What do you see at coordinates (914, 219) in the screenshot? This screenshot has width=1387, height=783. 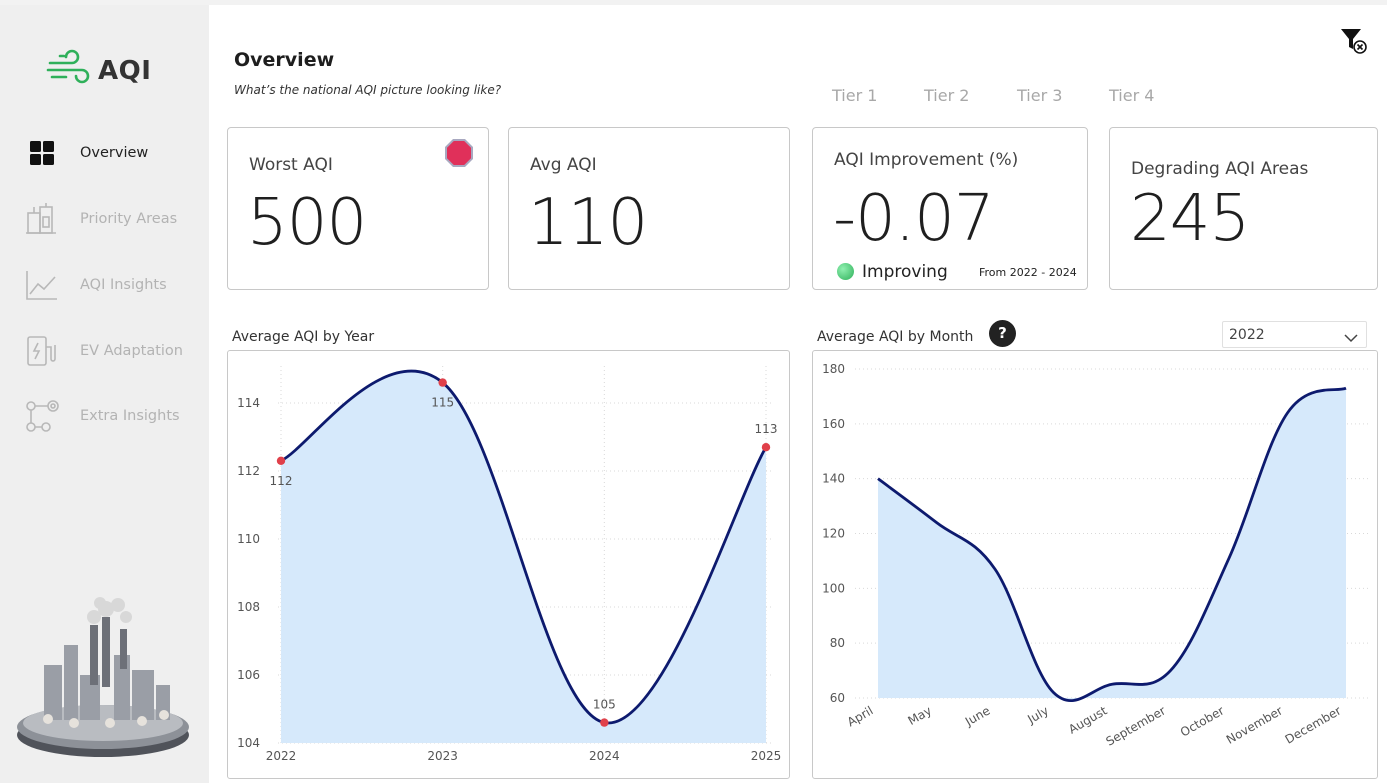 I see `kpi-value: -0.07` at bounding box center [914, 219].